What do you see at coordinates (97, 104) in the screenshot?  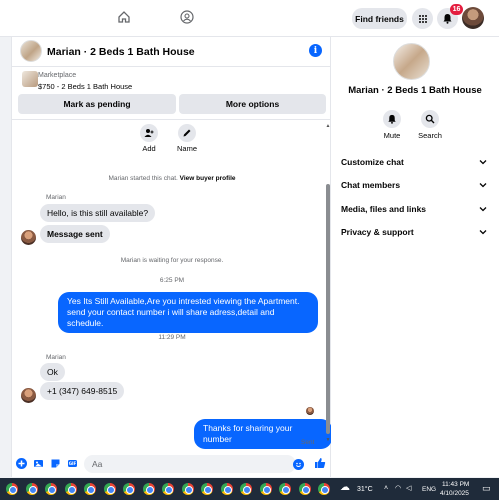 I see `mark-as-pending-button: Mark as pending` at bounding box center [97, 104].